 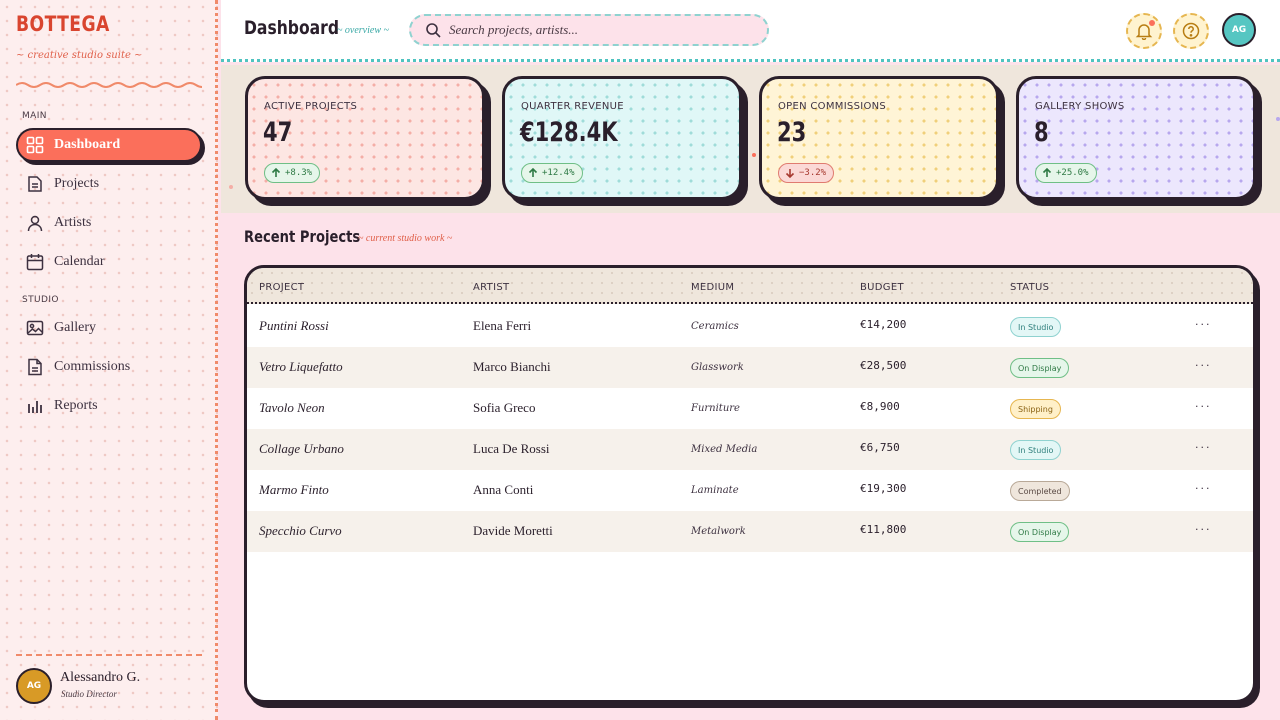 I want to click on stat-delta: +8.3%, so click(x=292, y=173).